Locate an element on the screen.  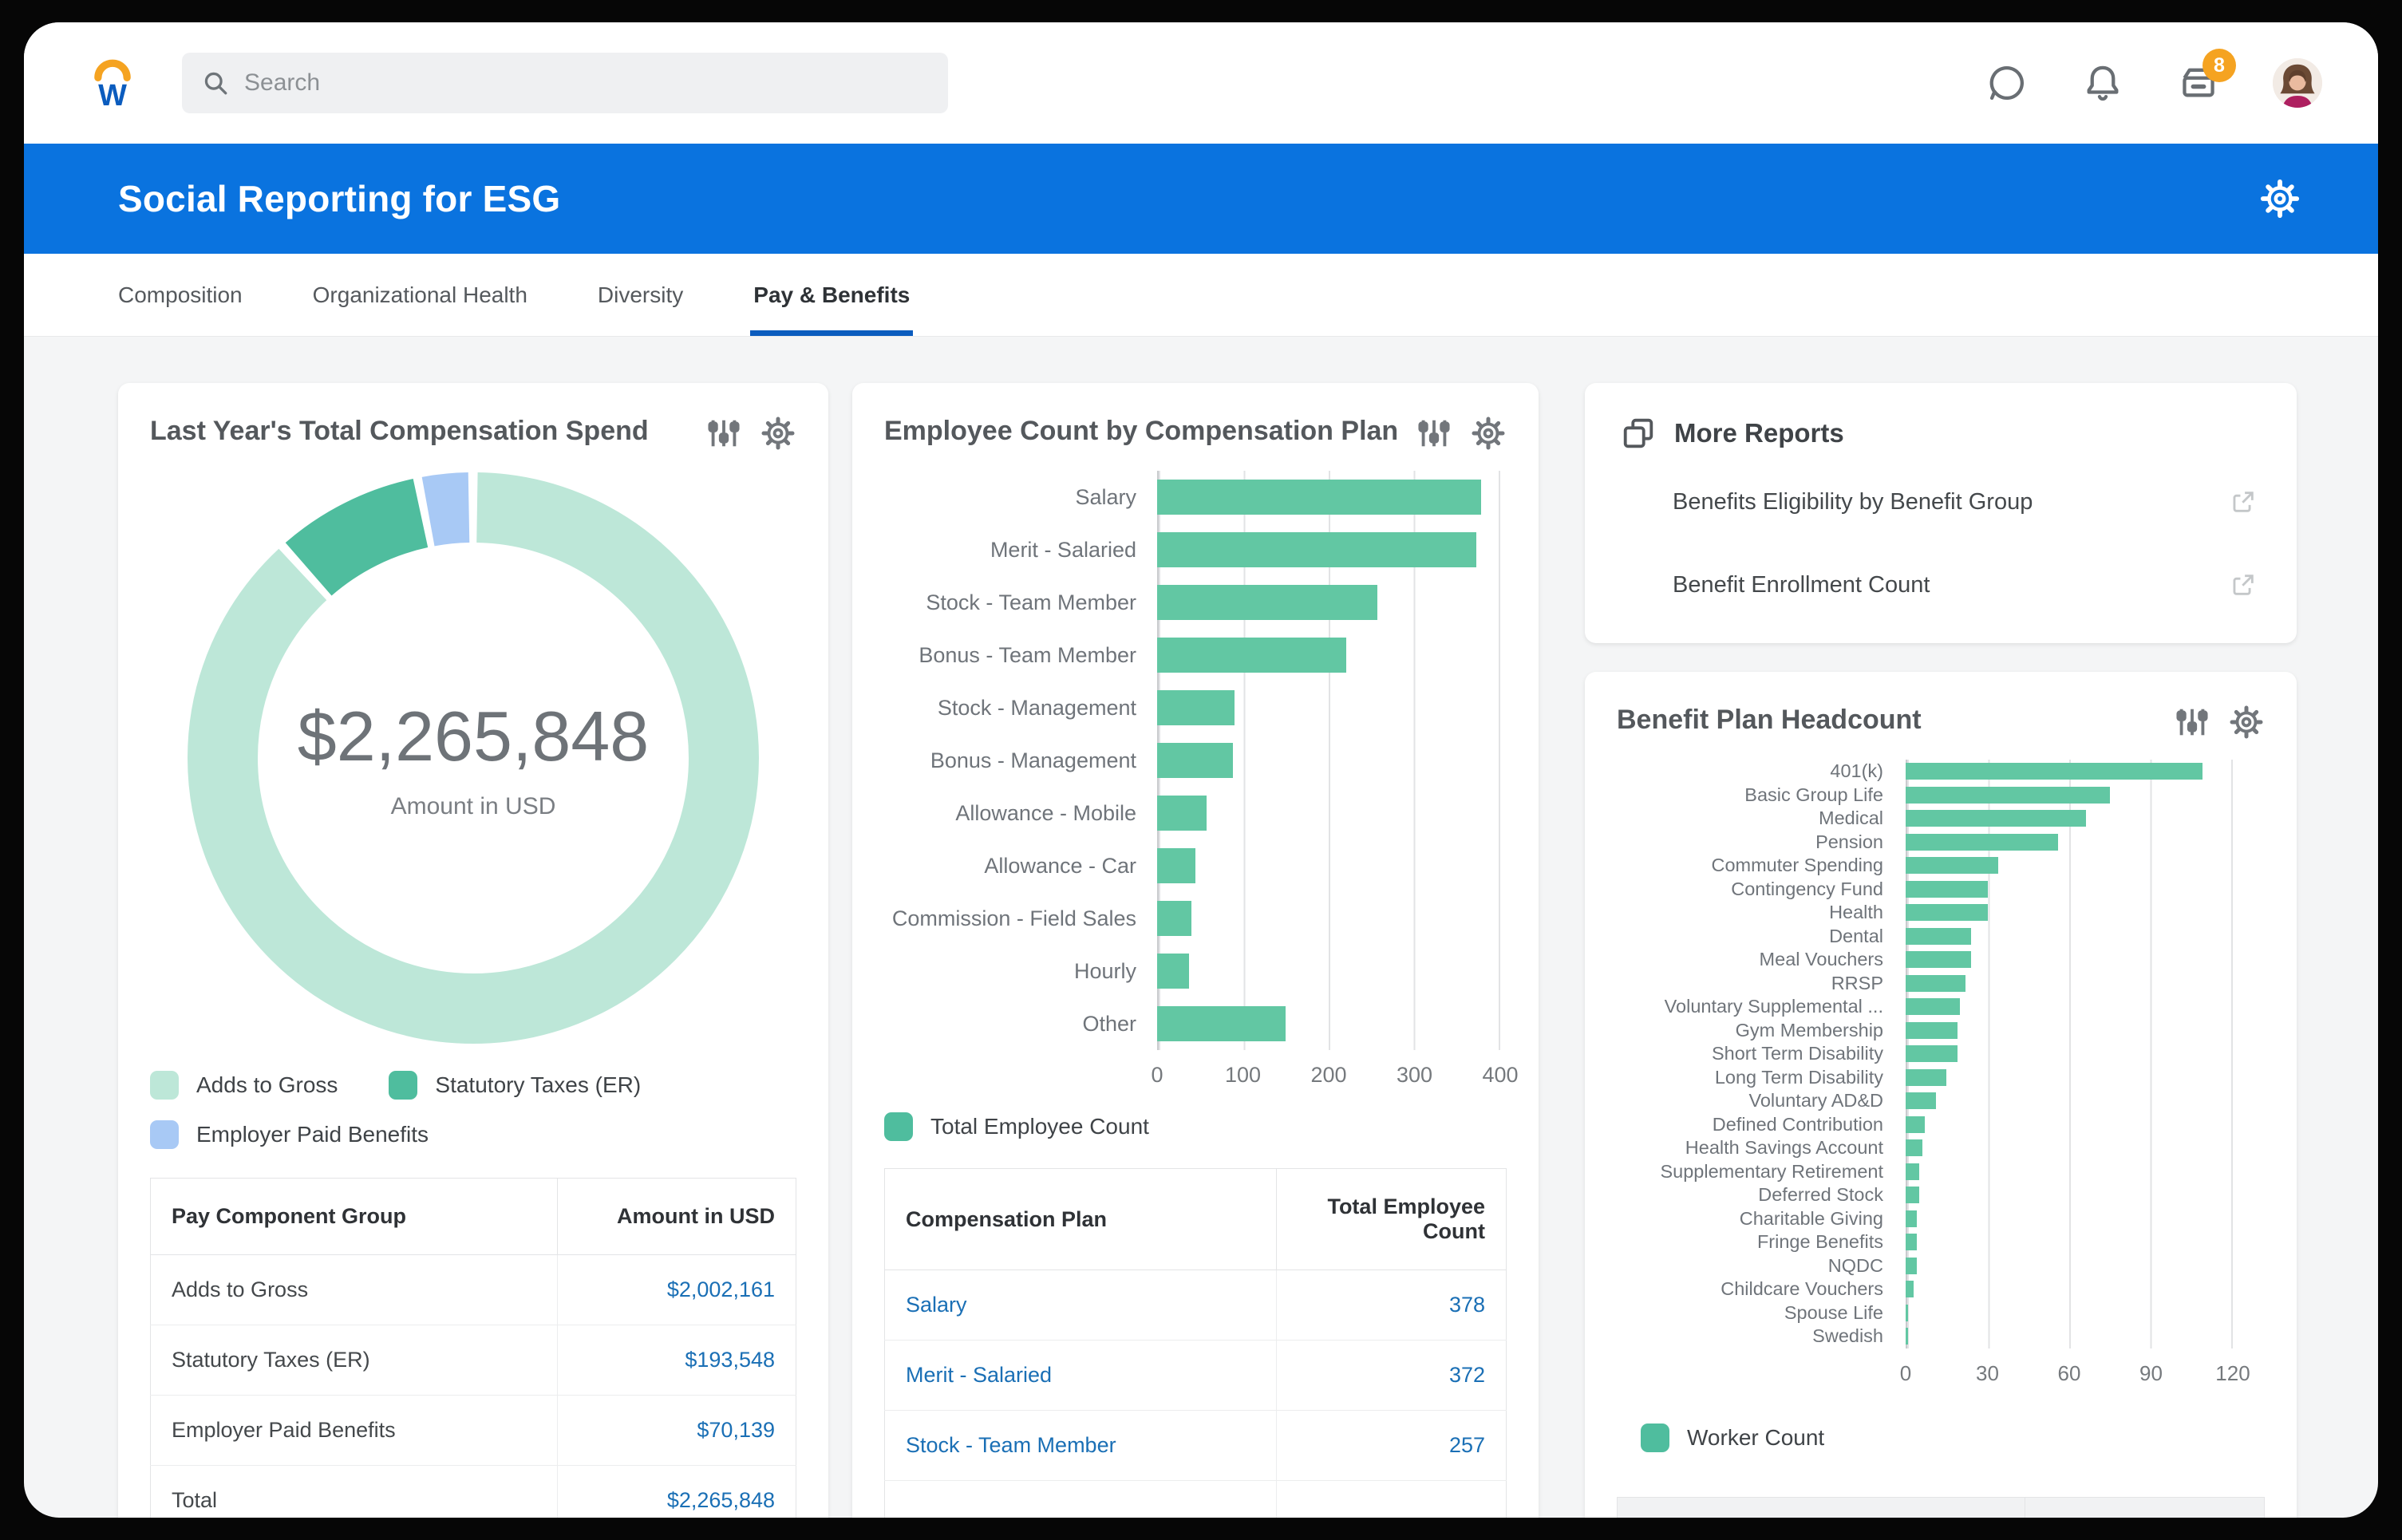
table-cell: $193,548 is located at coordinates (676, 1360).